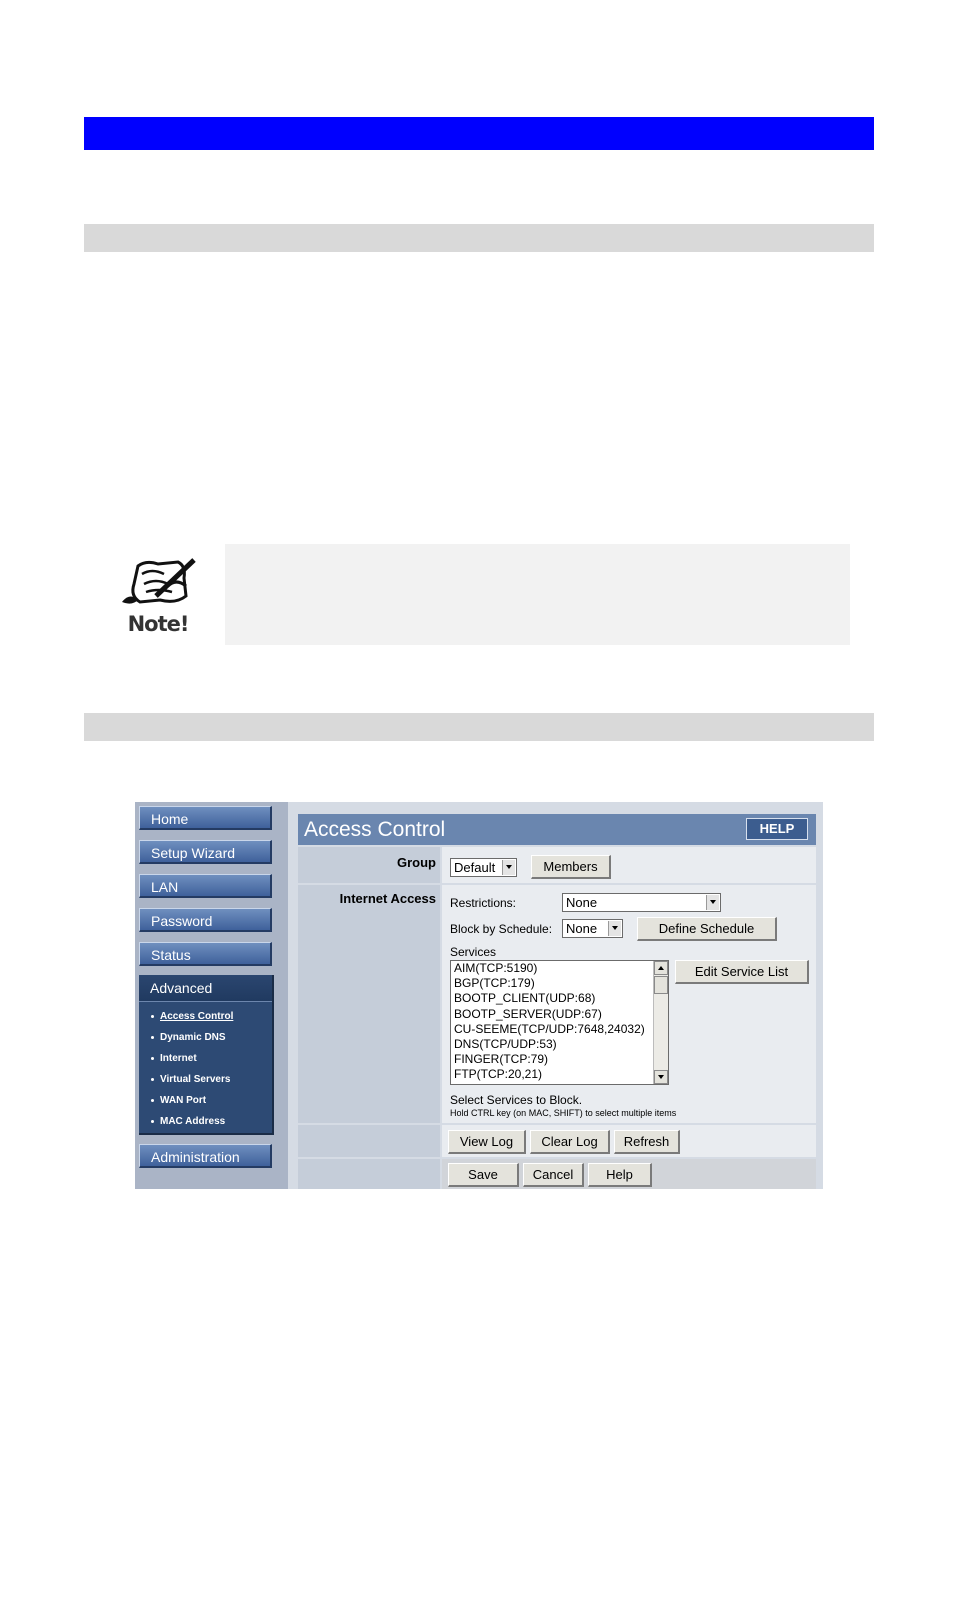 The image size is (954, 1612). I want to click on sidebar-subitem-dynamic-dns: Dynamic DNS, so click(188, 1037).